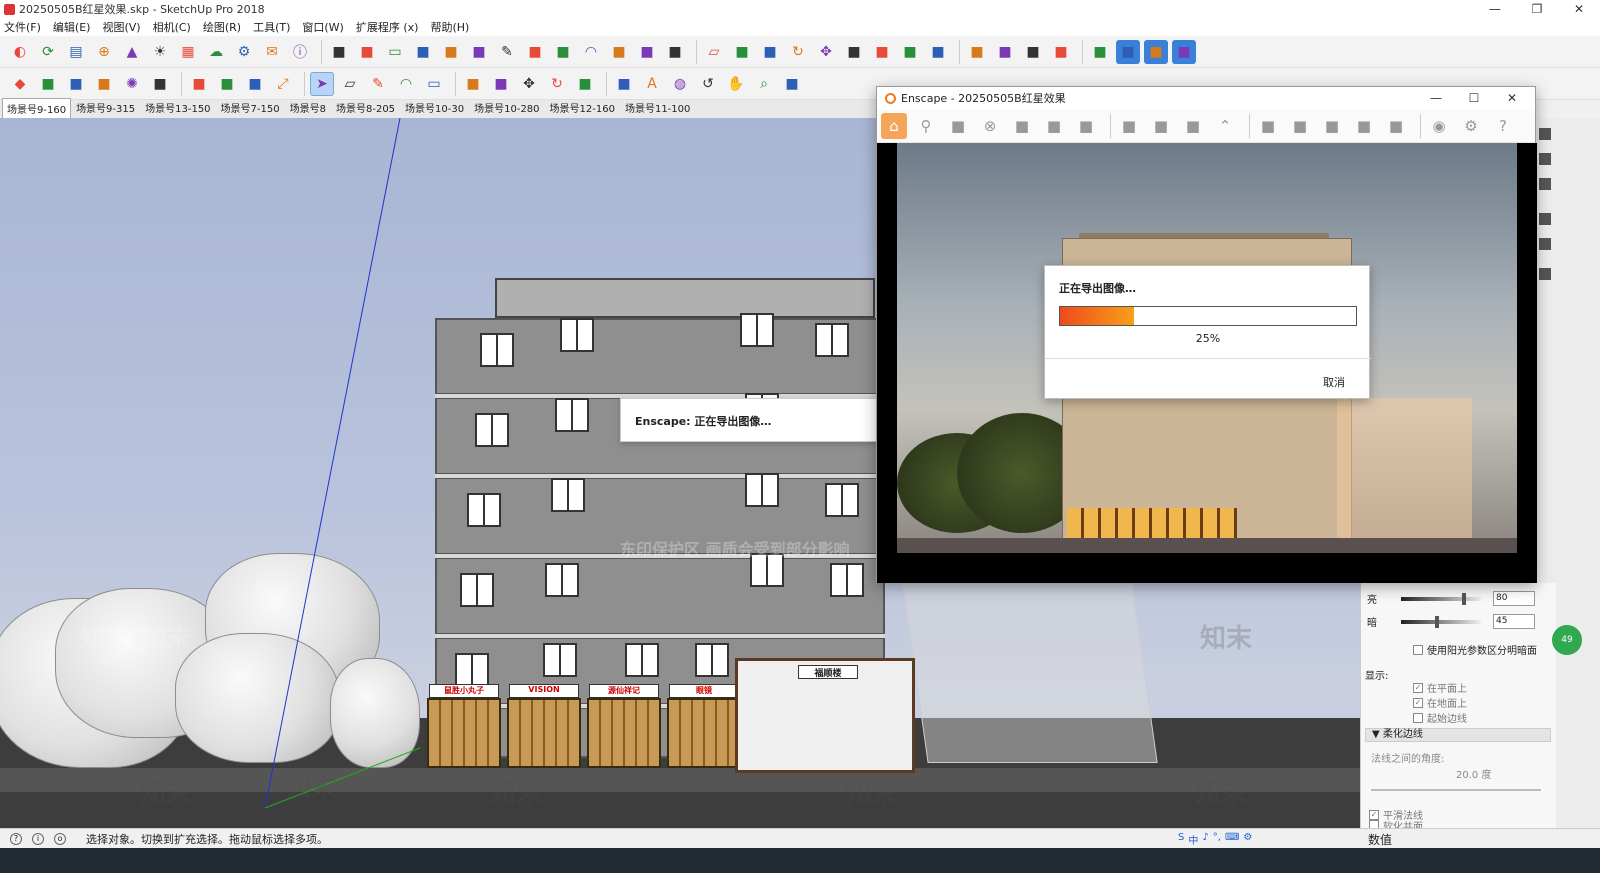 This screenshot has height=873, width=1600. What do you see at coordinates (501, 84) in the screenshot?
I see `follow-me-icon: ■` at bounding box center [501, 84].